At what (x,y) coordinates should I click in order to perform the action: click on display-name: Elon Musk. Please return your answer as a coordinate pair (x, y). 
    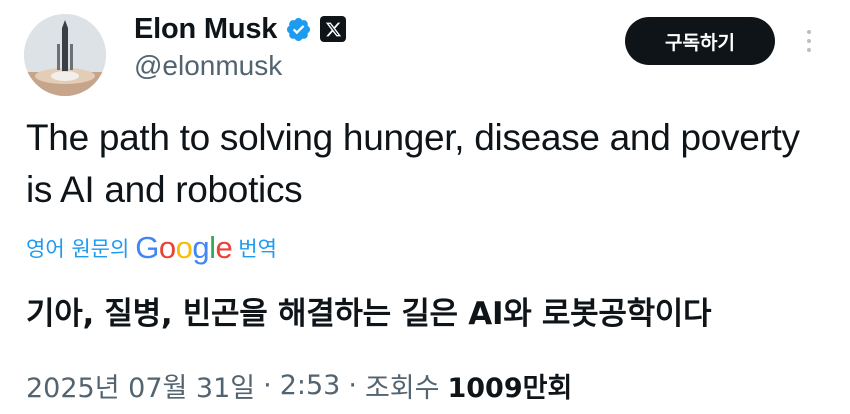
    Looking at the image, I should click on (205, 29).